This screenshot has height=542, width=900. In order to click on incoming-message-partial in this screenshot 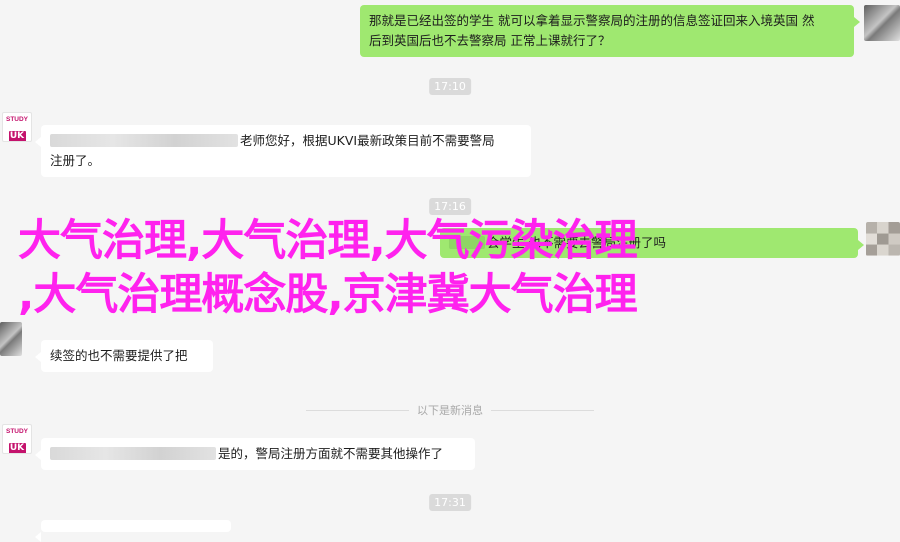, I will do `click(133, 531)`.